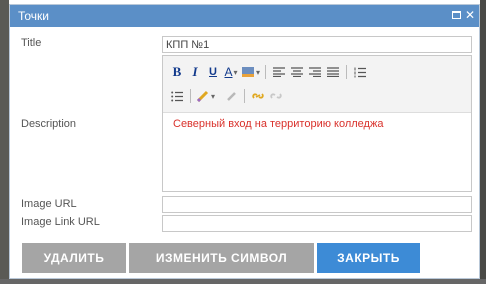  What do you see at coordinates (279, 72) in the screenshot?
I see `align-left-icon` at bounding box center [279, 72].